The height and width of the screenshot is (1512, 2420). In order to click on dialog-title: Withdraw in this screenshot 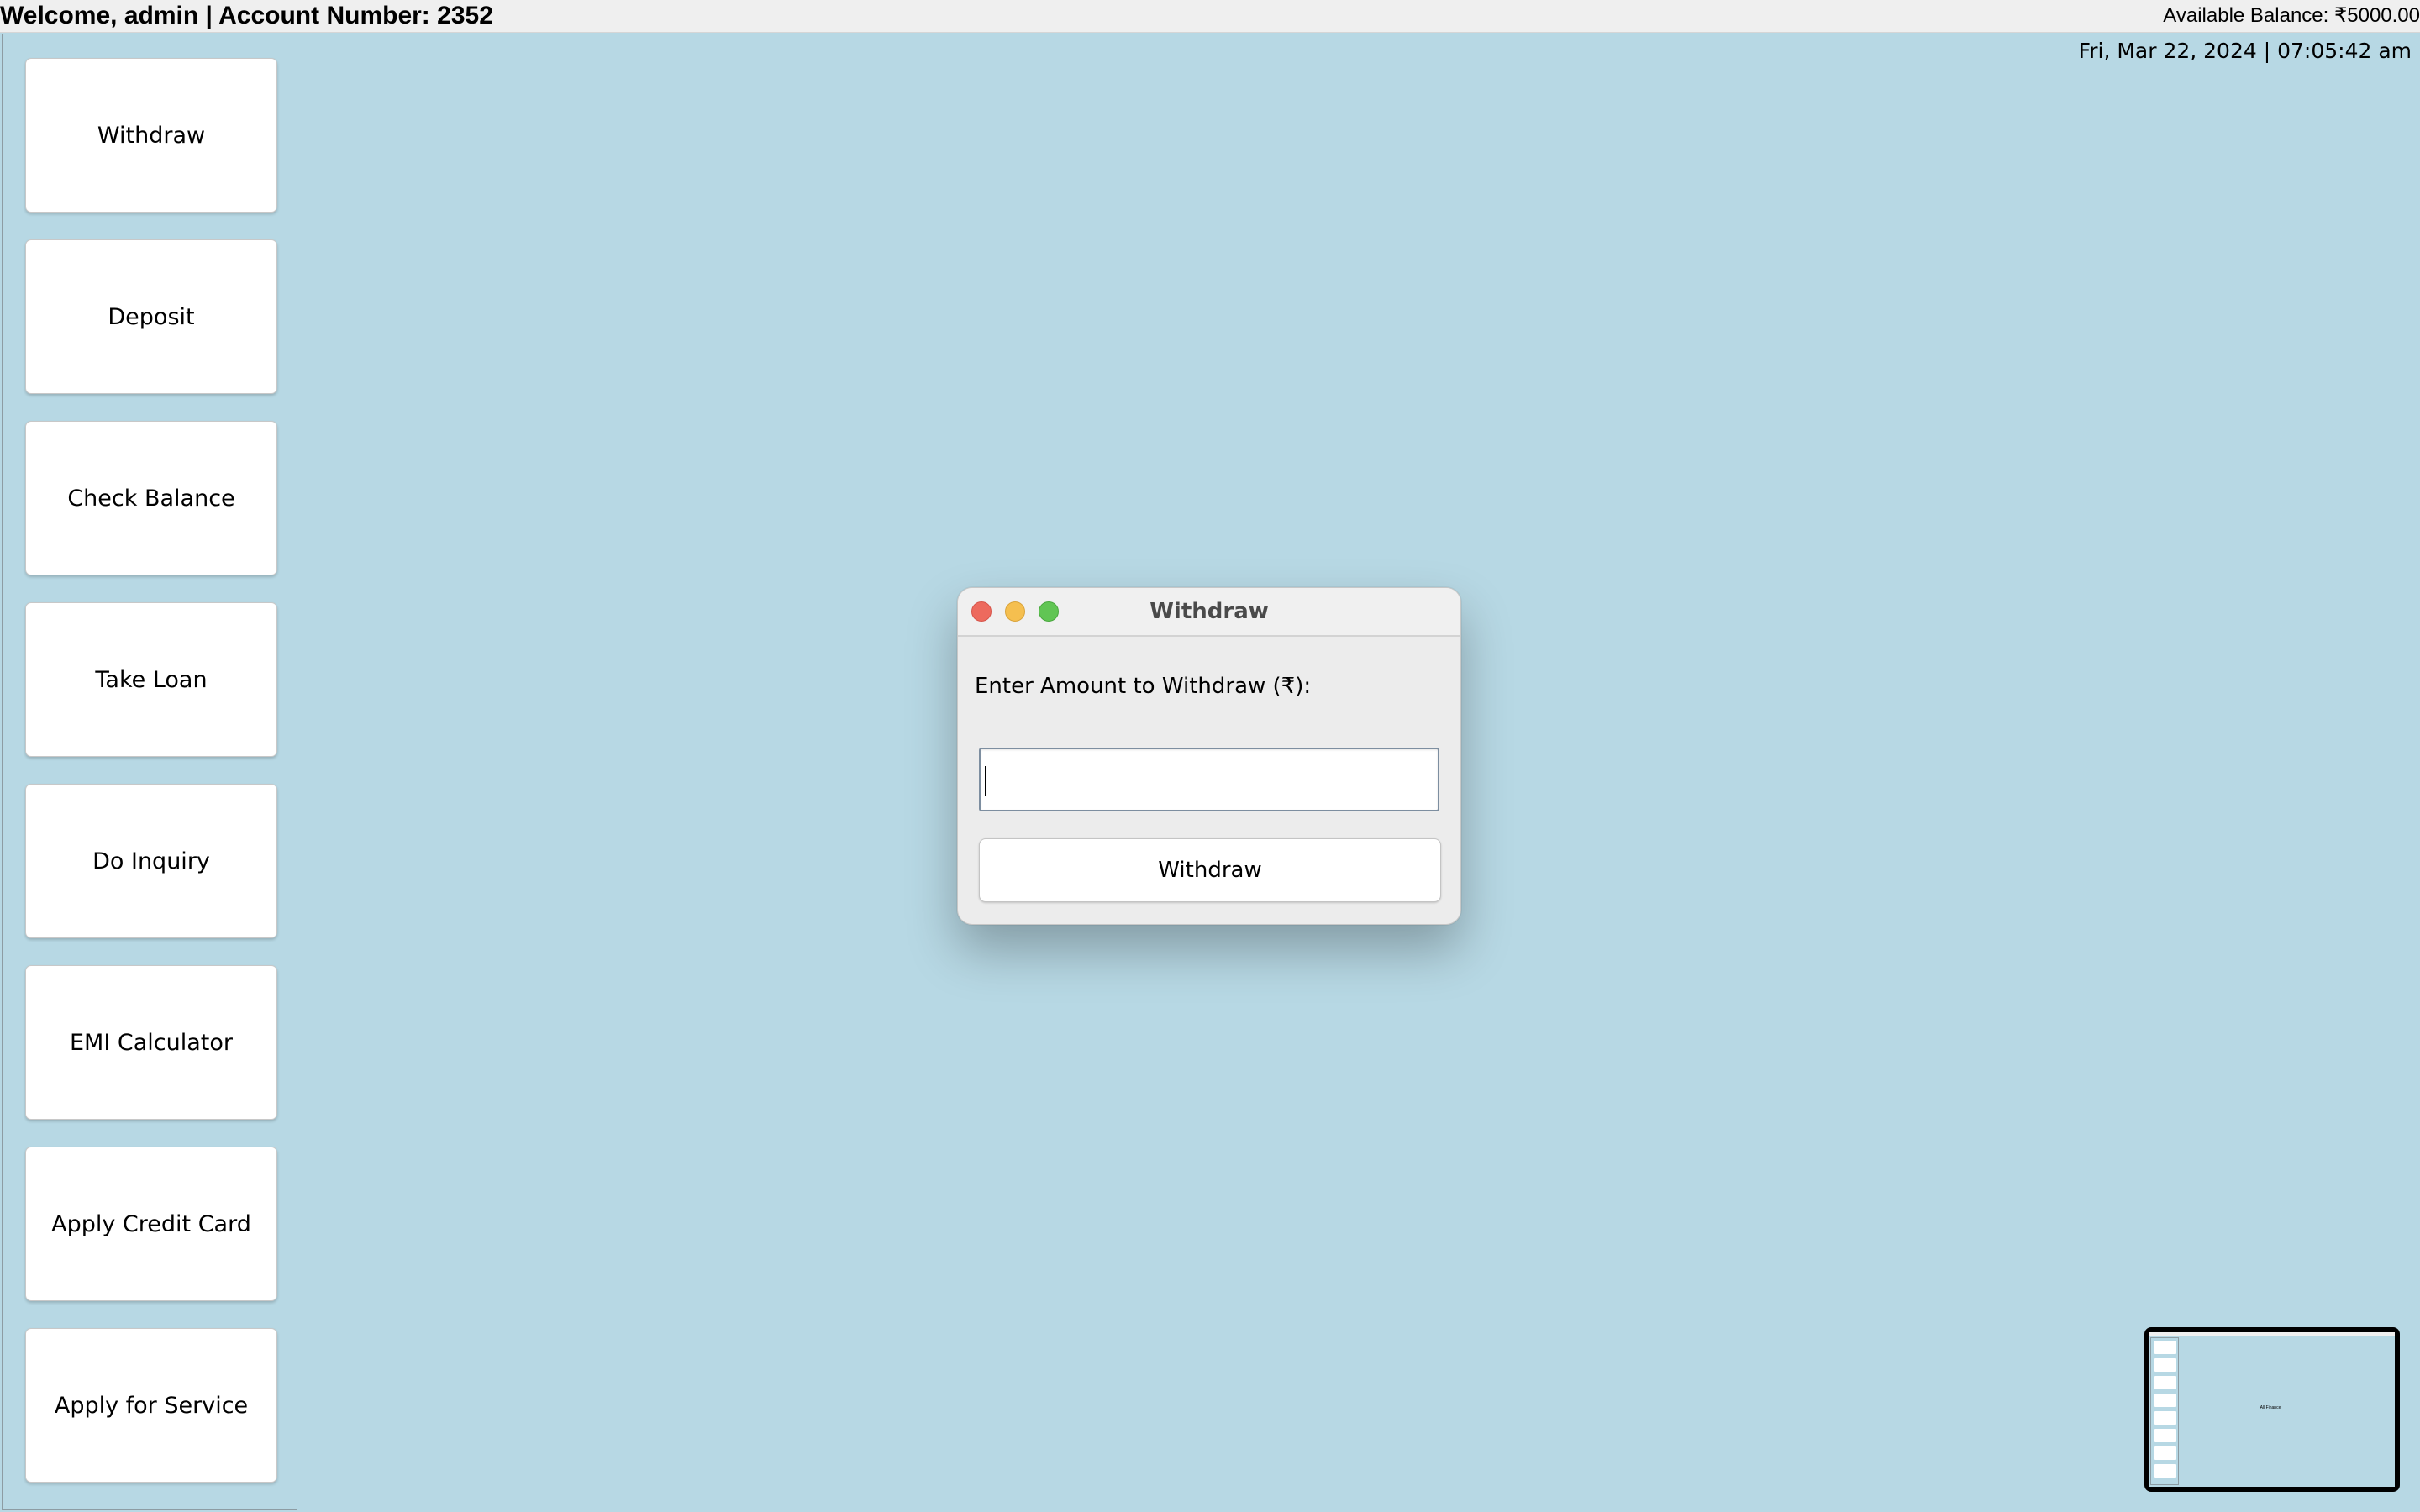, I will do `click(1209, 611)`.